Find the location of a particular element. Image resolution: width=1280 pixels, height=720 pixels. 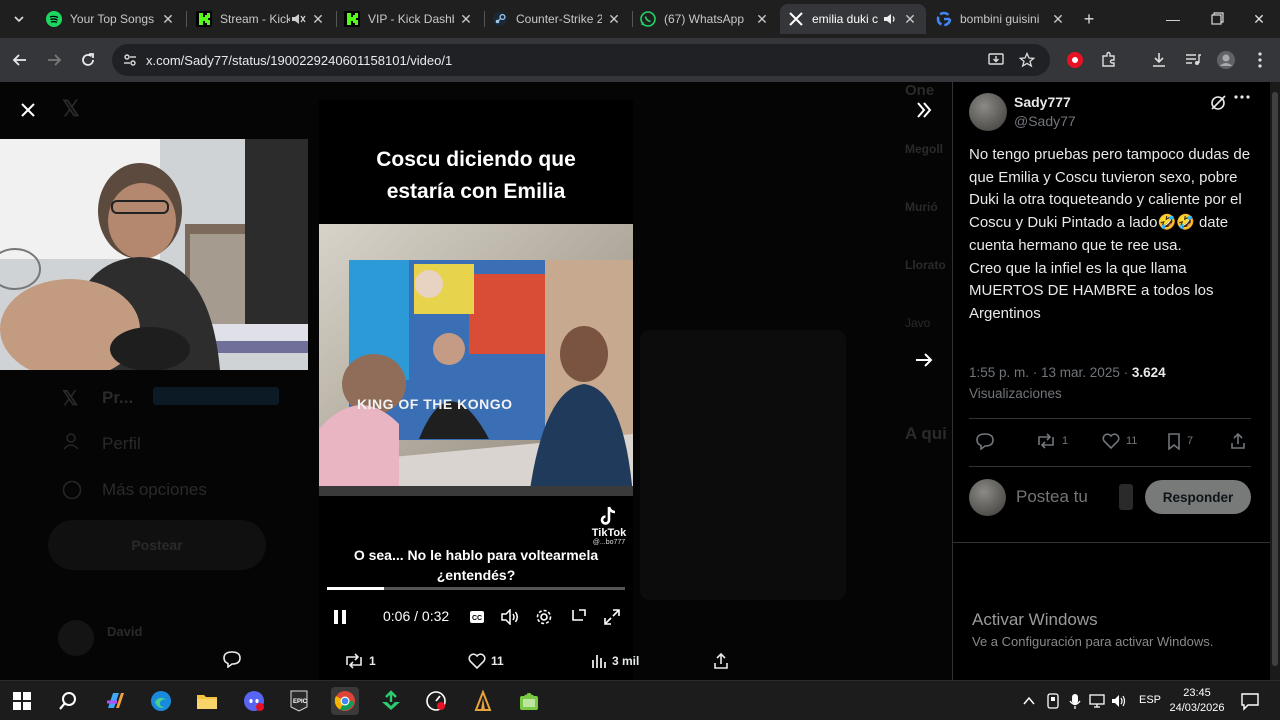

tray-network is located at coordinates (1097, 701).